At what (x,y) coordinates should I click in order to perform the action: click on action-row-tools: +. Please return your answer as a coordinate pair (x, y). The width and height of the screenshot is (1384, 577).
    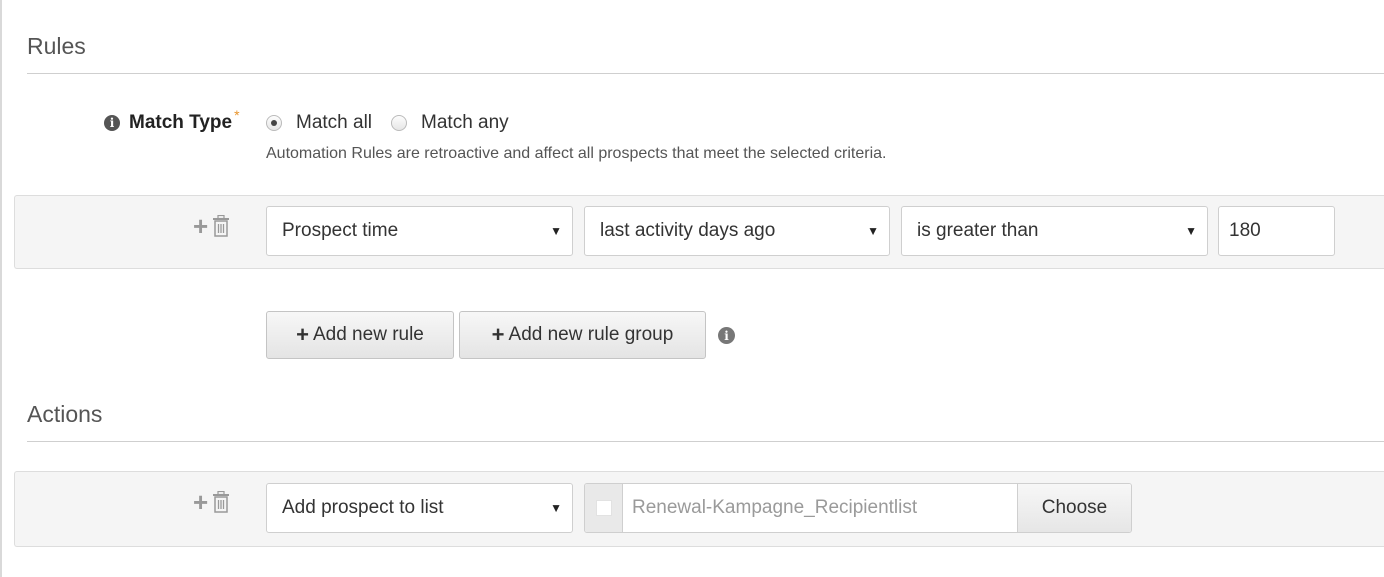
    Looking at the image, I should click on (211, 502).